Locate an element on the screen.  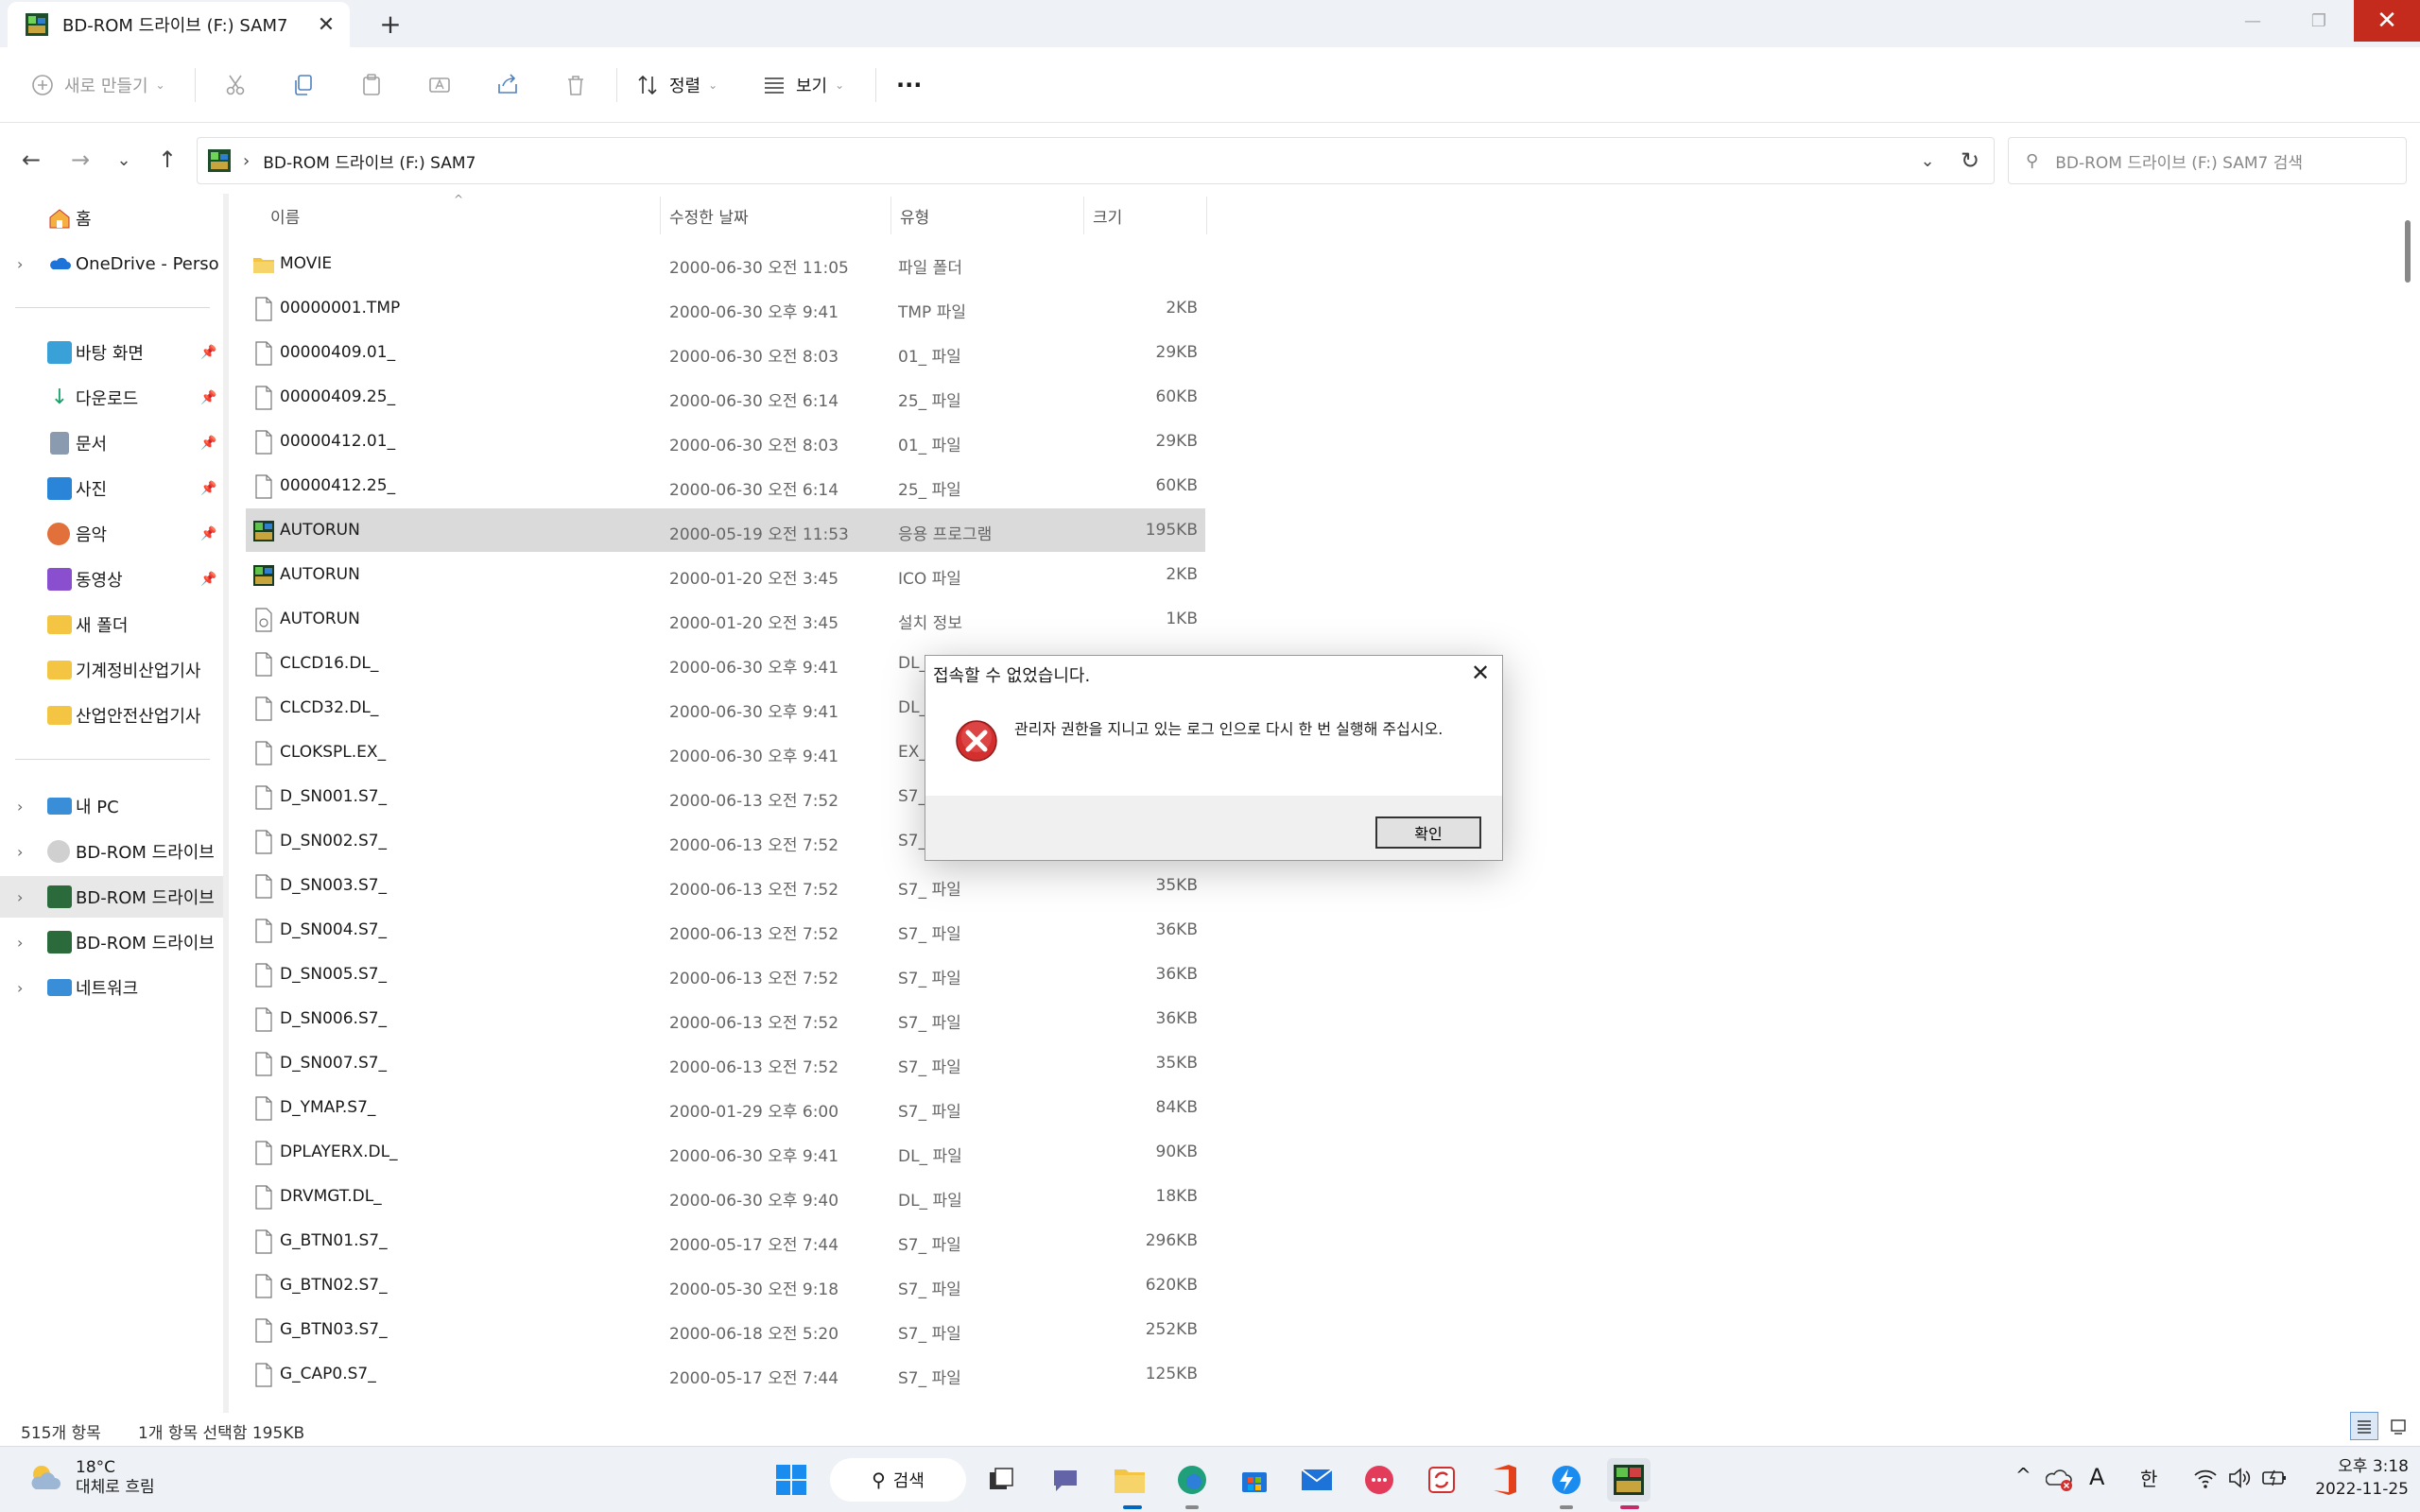
battery-icon is located at coordinates (2274, 1478).